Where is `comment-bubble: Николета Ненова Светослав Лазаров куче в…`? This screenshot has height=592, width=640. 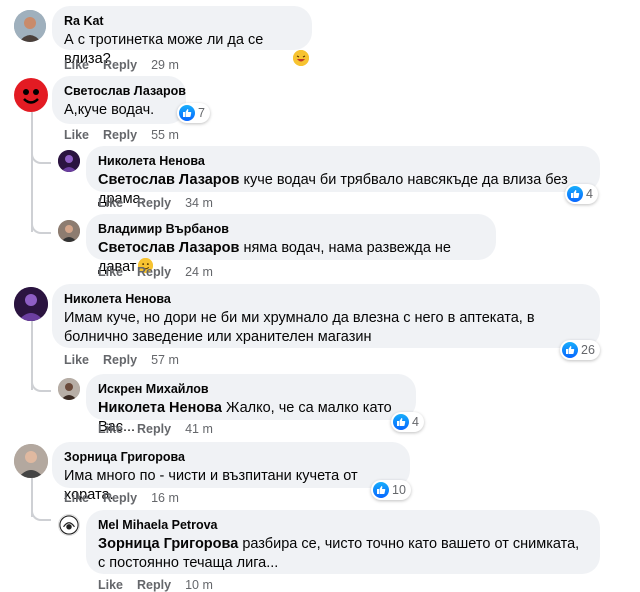
comment-bubble: Николета Ненова Светослав Лазаров куче в… is located at coordinates (343, 176).